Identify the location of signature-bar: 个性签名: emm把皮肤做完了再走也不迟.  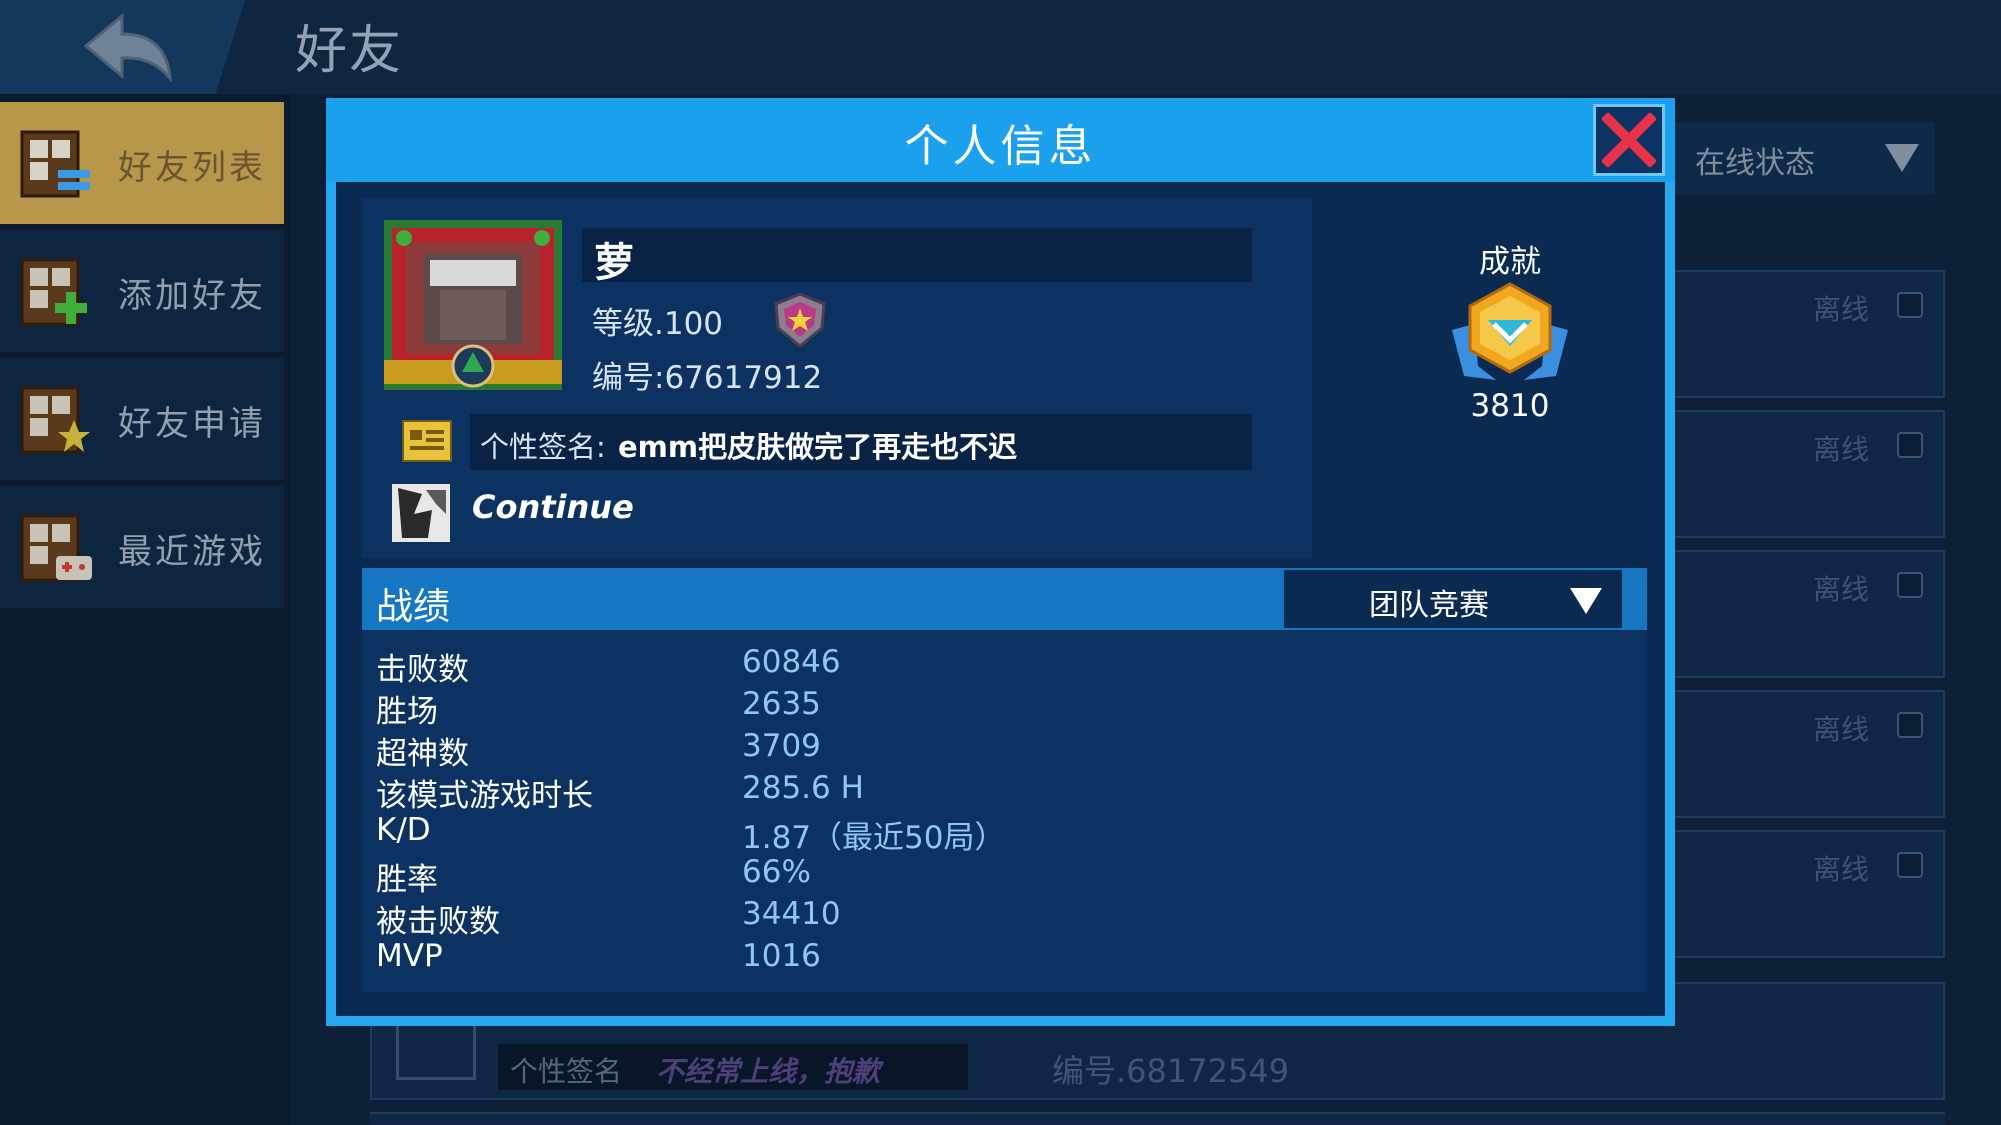
(861, 442).